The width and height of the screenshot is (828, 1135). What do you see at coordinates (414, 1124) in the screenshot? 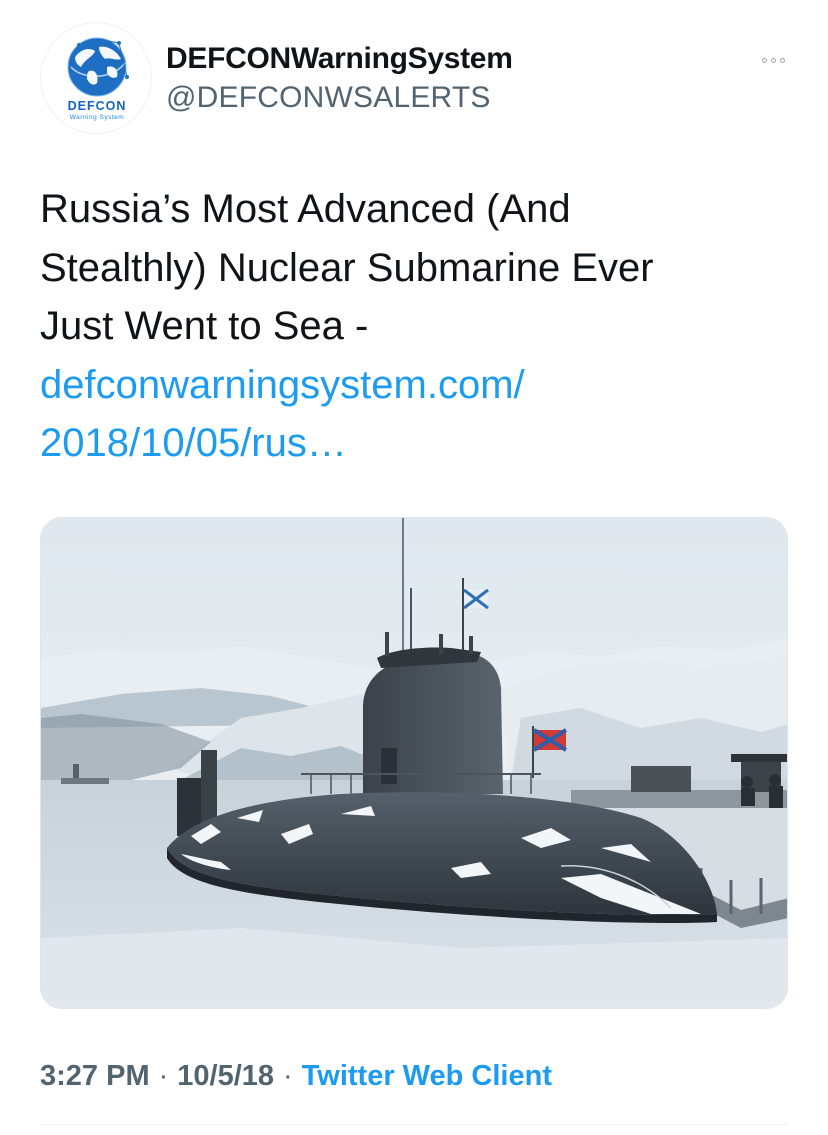
I see `divider` at bounding box center [414, 1124].